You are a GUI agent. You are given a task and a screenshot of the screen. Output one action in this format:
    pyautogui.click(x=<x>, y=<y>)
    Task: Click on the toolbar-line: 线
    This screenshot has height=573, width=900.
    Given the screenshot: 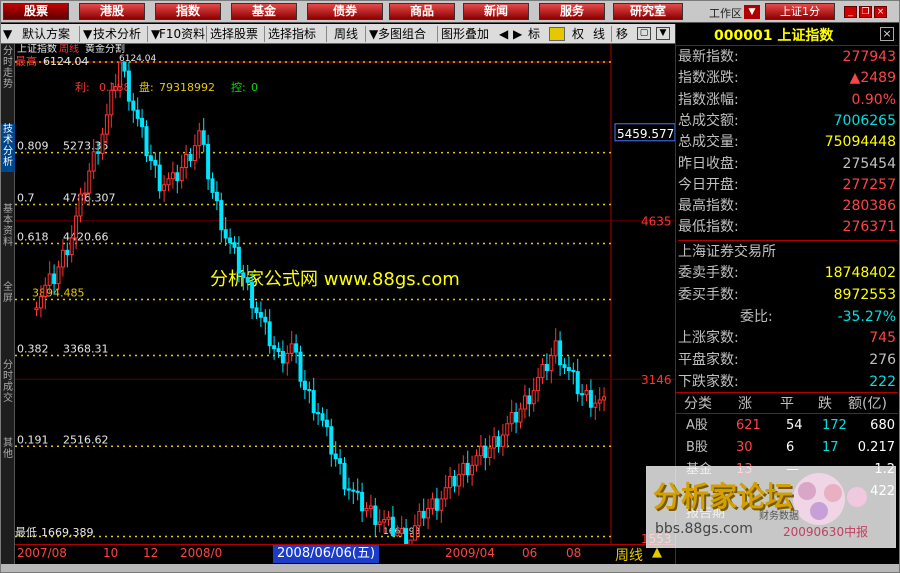 What is the action you would take?
    pyautogui.click(x=599, y=34)
    